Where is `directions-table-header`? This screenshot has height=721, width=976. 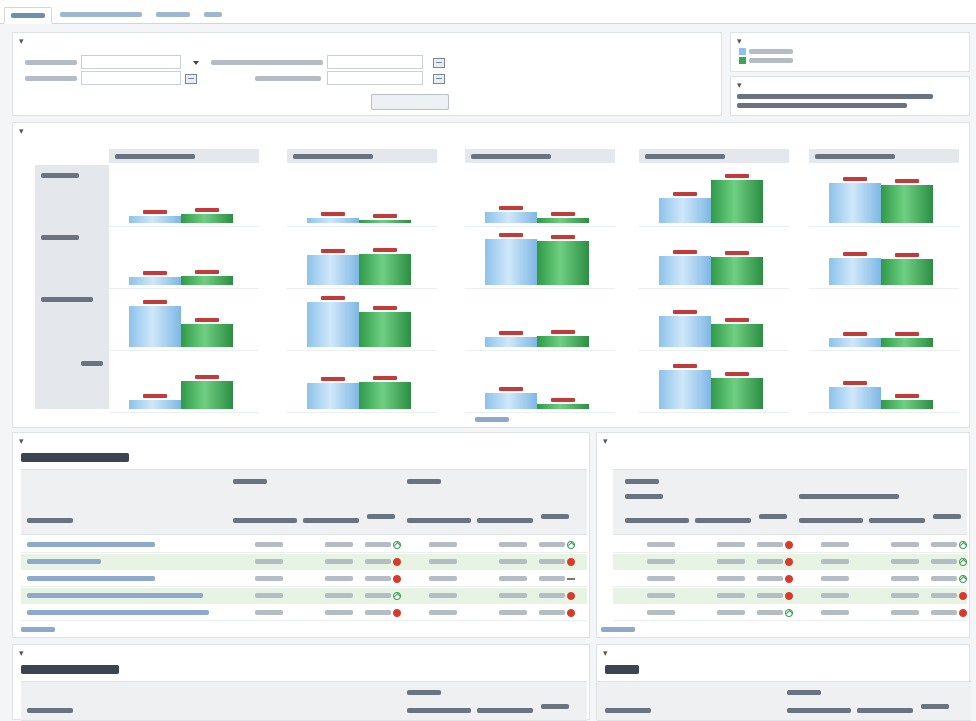
directions-table-header is located at coordinates (304, 701).